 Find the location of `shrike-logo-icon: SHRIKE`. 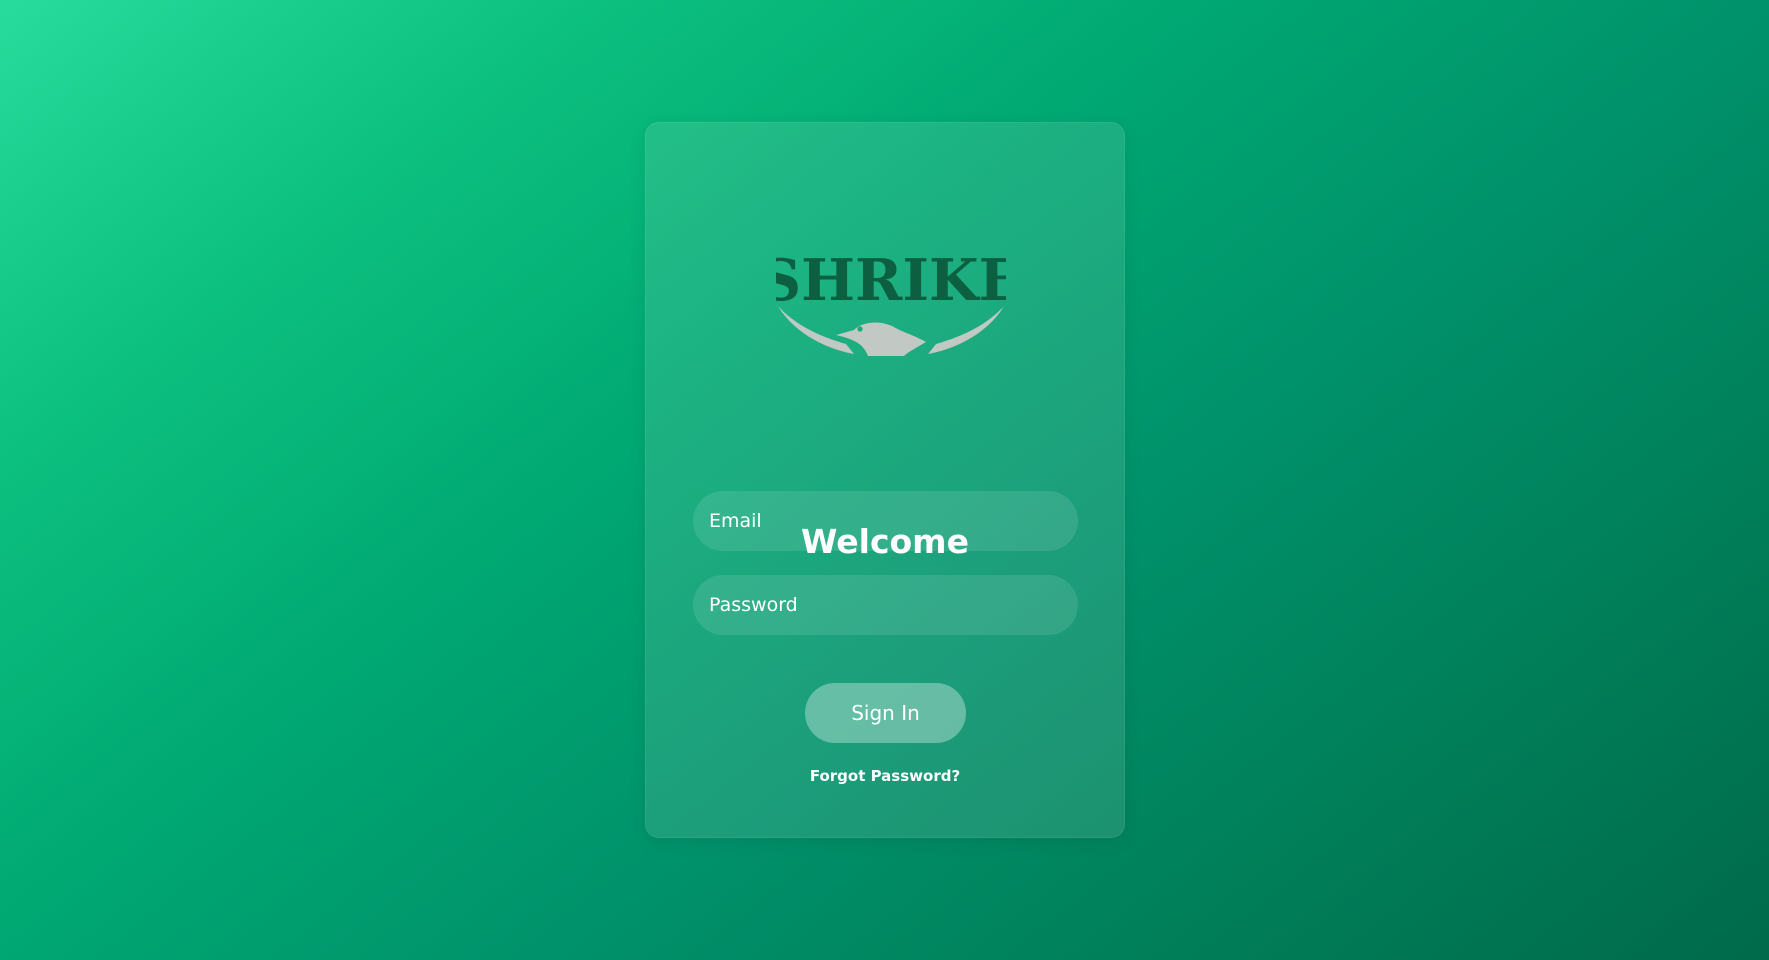

shrike-logo-icon: SHRIKE is located at coordinates (891, 301).